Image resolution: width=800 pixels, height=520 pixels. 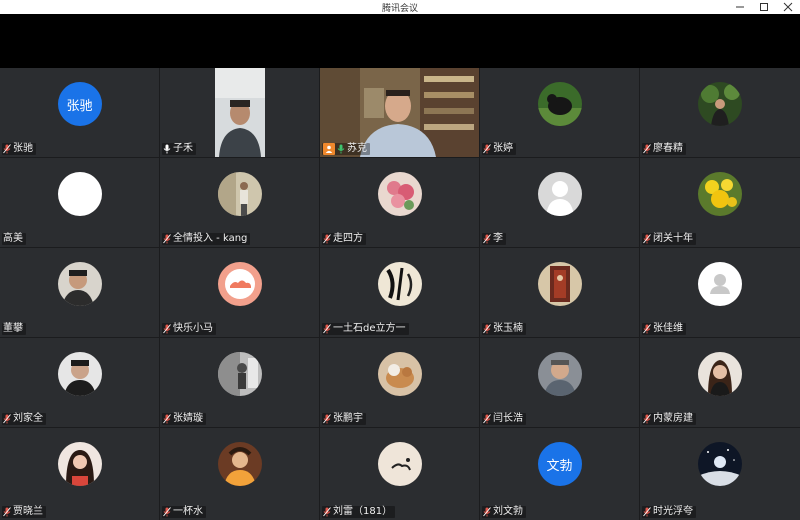 I want to click on name-tag: 快乐小马, so click(x=189, y=329).